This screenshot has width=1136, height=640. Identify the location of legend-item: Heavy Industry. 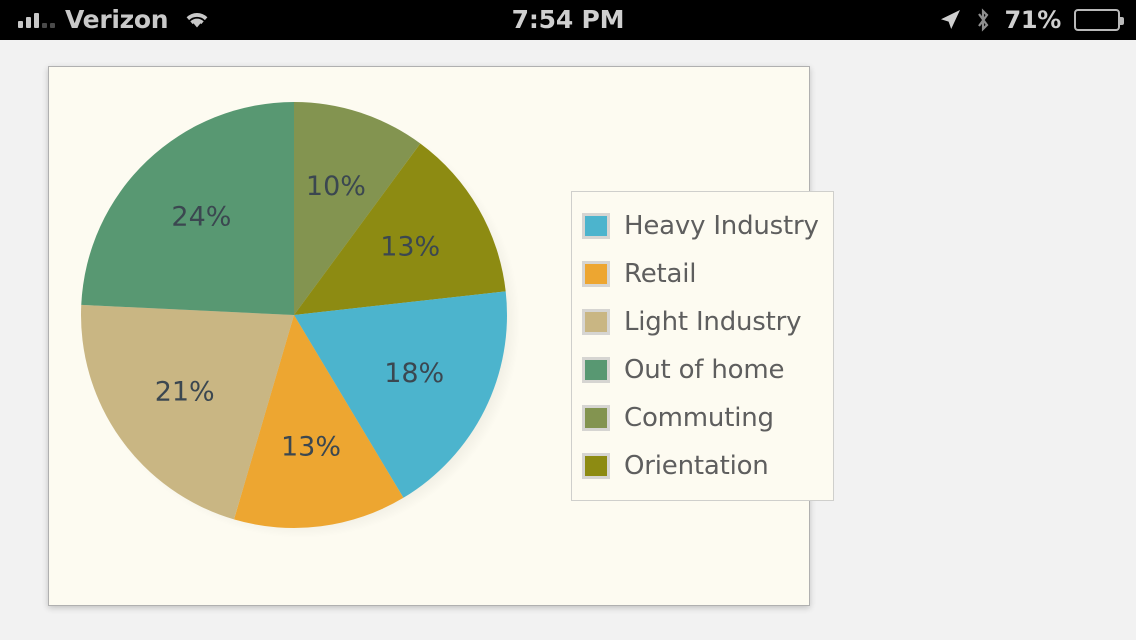
(700, 226).